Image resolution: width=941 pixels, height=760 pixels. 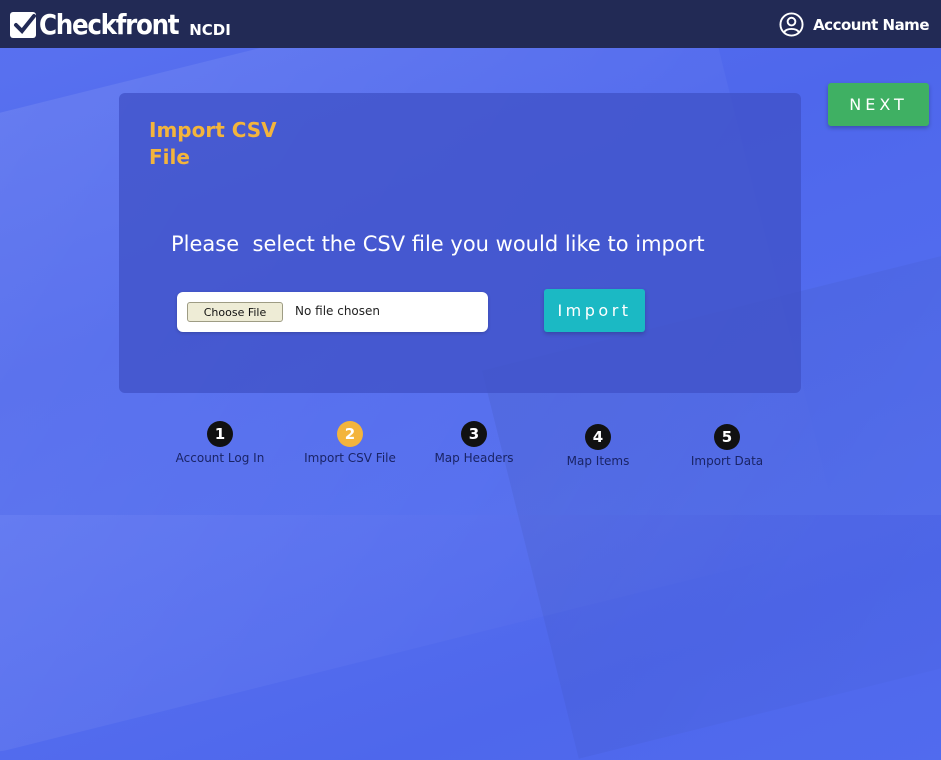 What do you see at coordinates (878, 104) in the screenshot?
I see `next-button: NEXT` at bounding box center [878, 104].